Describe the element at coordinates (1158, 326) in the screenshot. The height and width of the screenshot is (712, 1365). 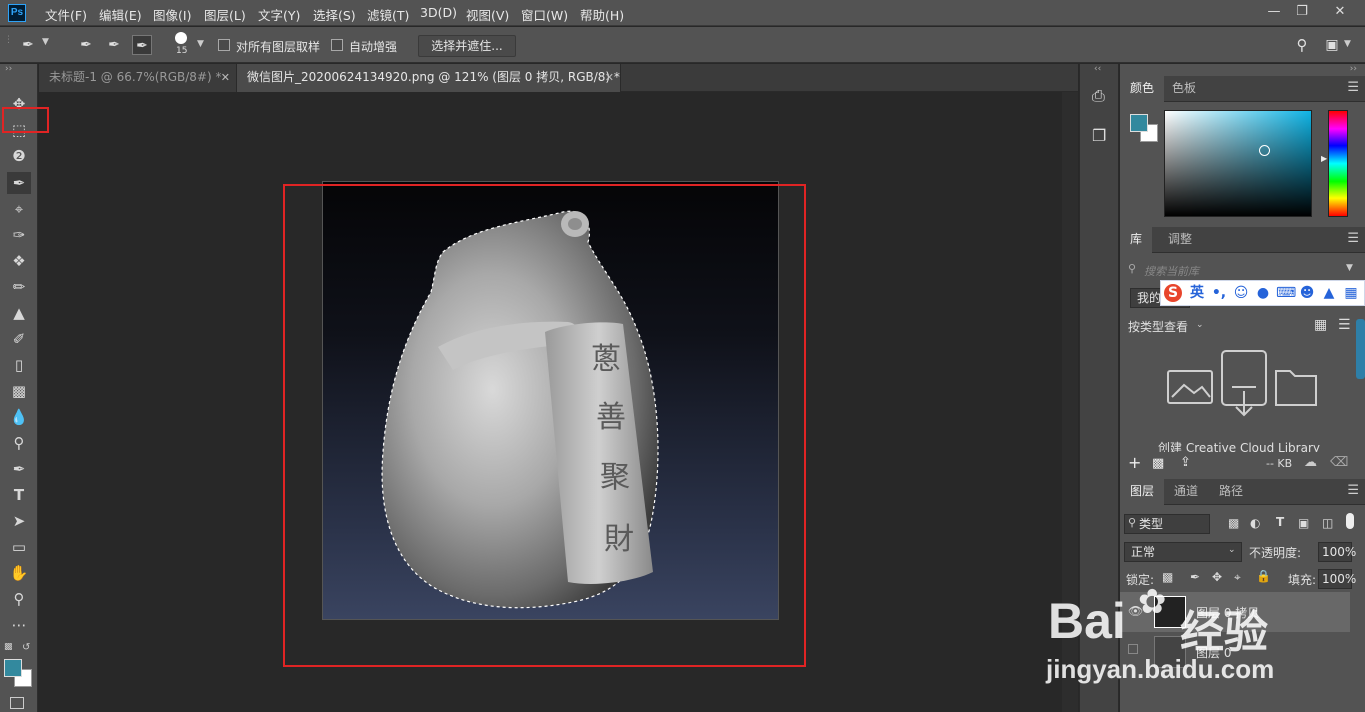
I see `view-by-type: 按类型查看` at that location.